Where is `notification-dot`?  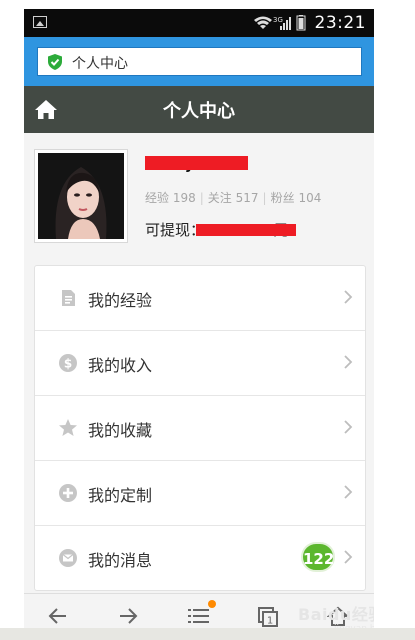
notification-dot is located at coordinates (212, 604).